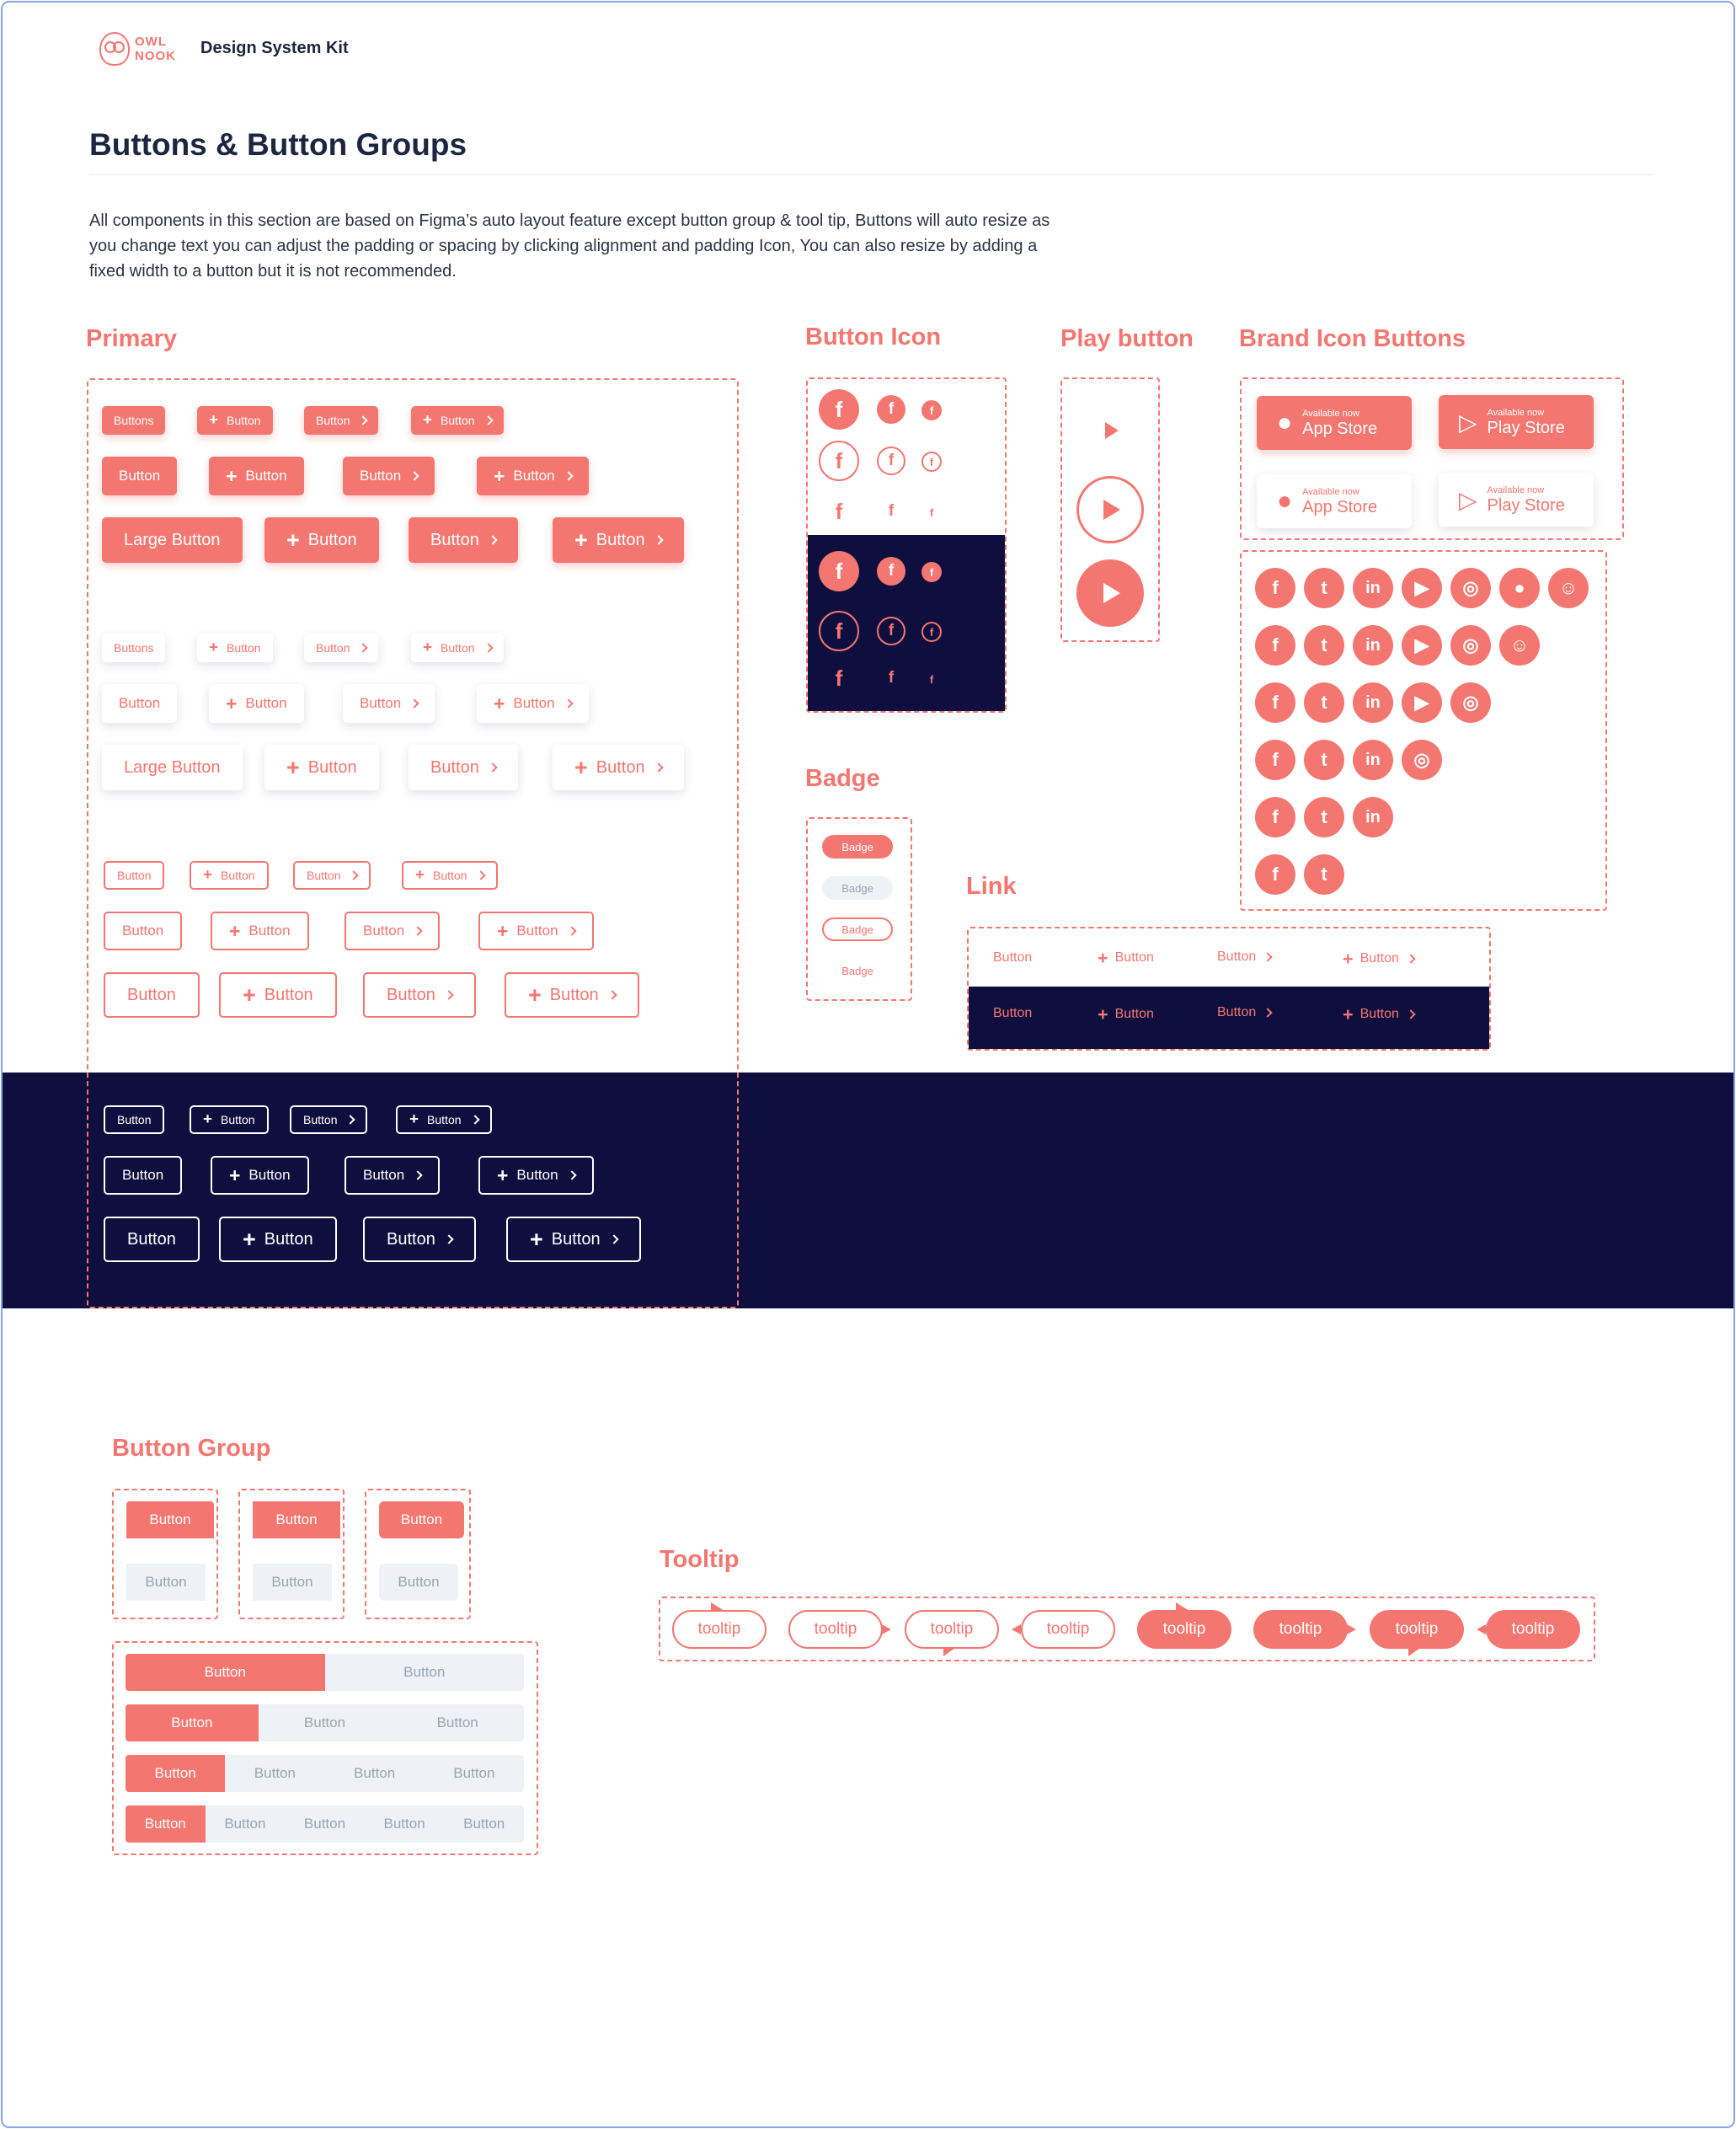  What do you see at coordinates (229, 1119) in the screenshot?
I see `button-small-dark-plus: + Button` at bounding box center [229, 1119].